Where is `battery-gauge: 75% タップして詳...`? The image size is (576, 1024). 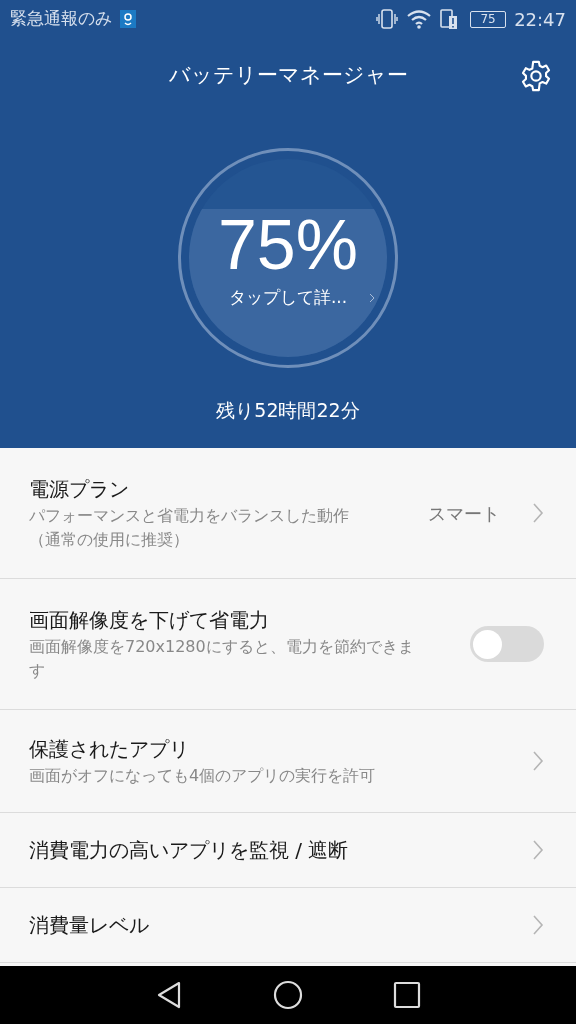
battery-gauge: 75% タップして詳... is located at coordinates (288, 258).